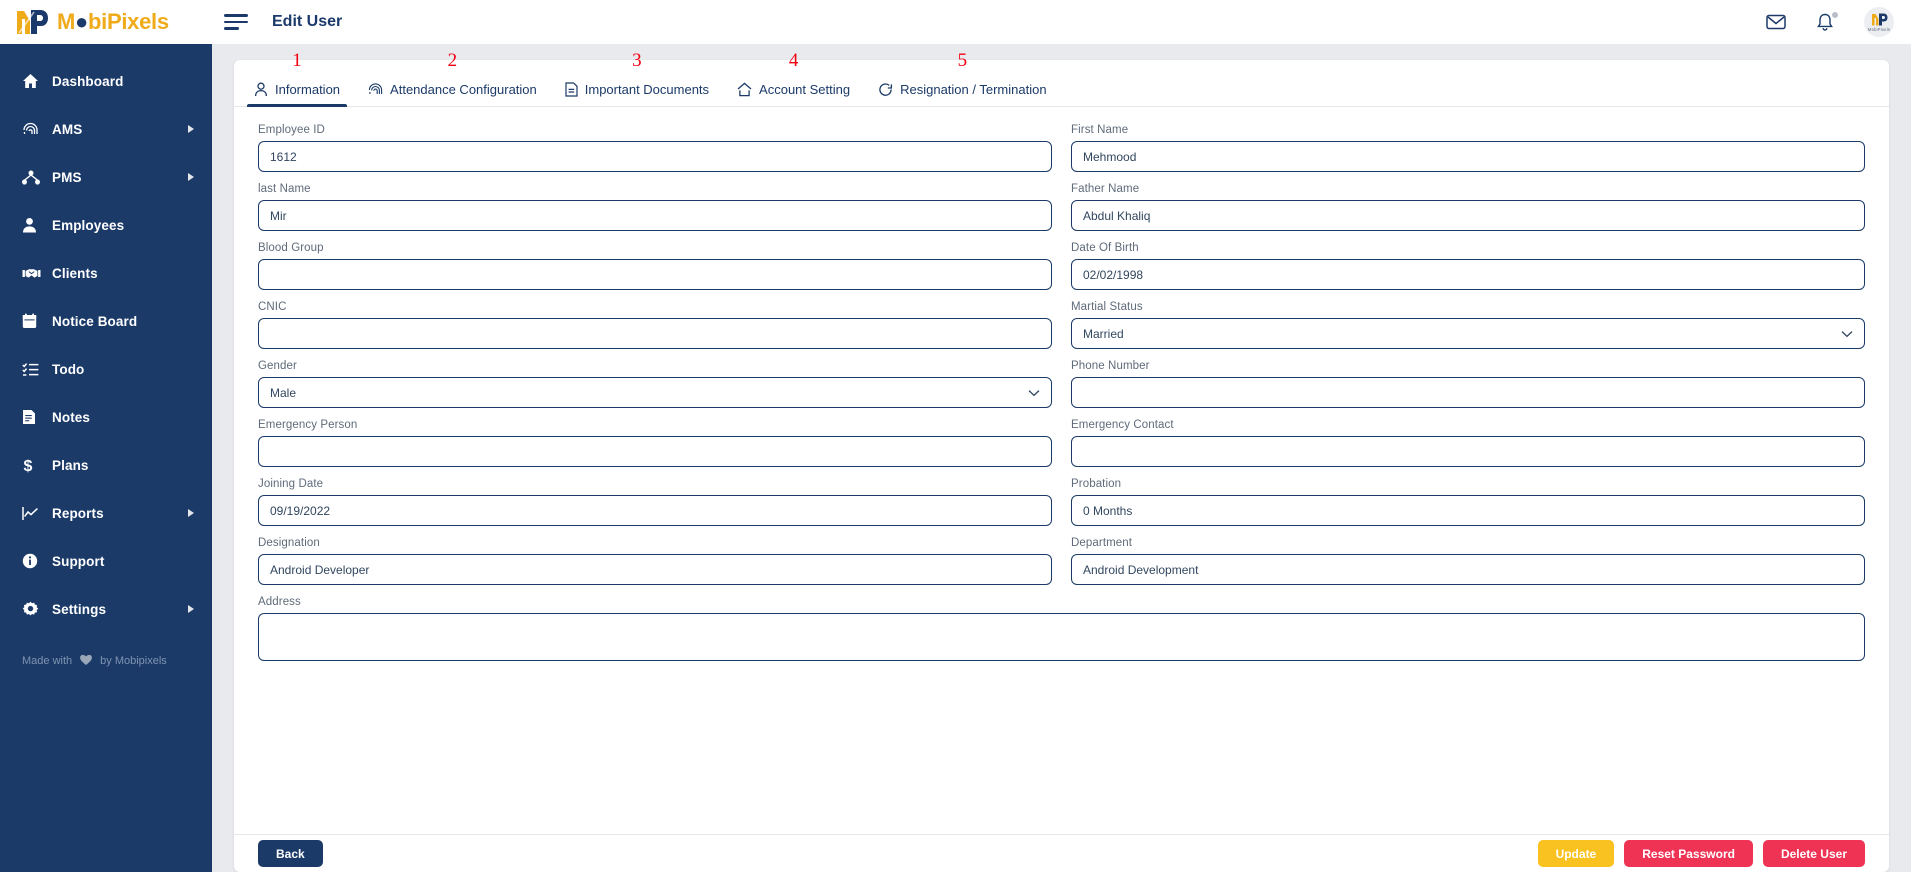  What do you see at coordinates (1468, 392) in the screenshot?
I see `phone-number-input` at bounding box center [1468, 392].